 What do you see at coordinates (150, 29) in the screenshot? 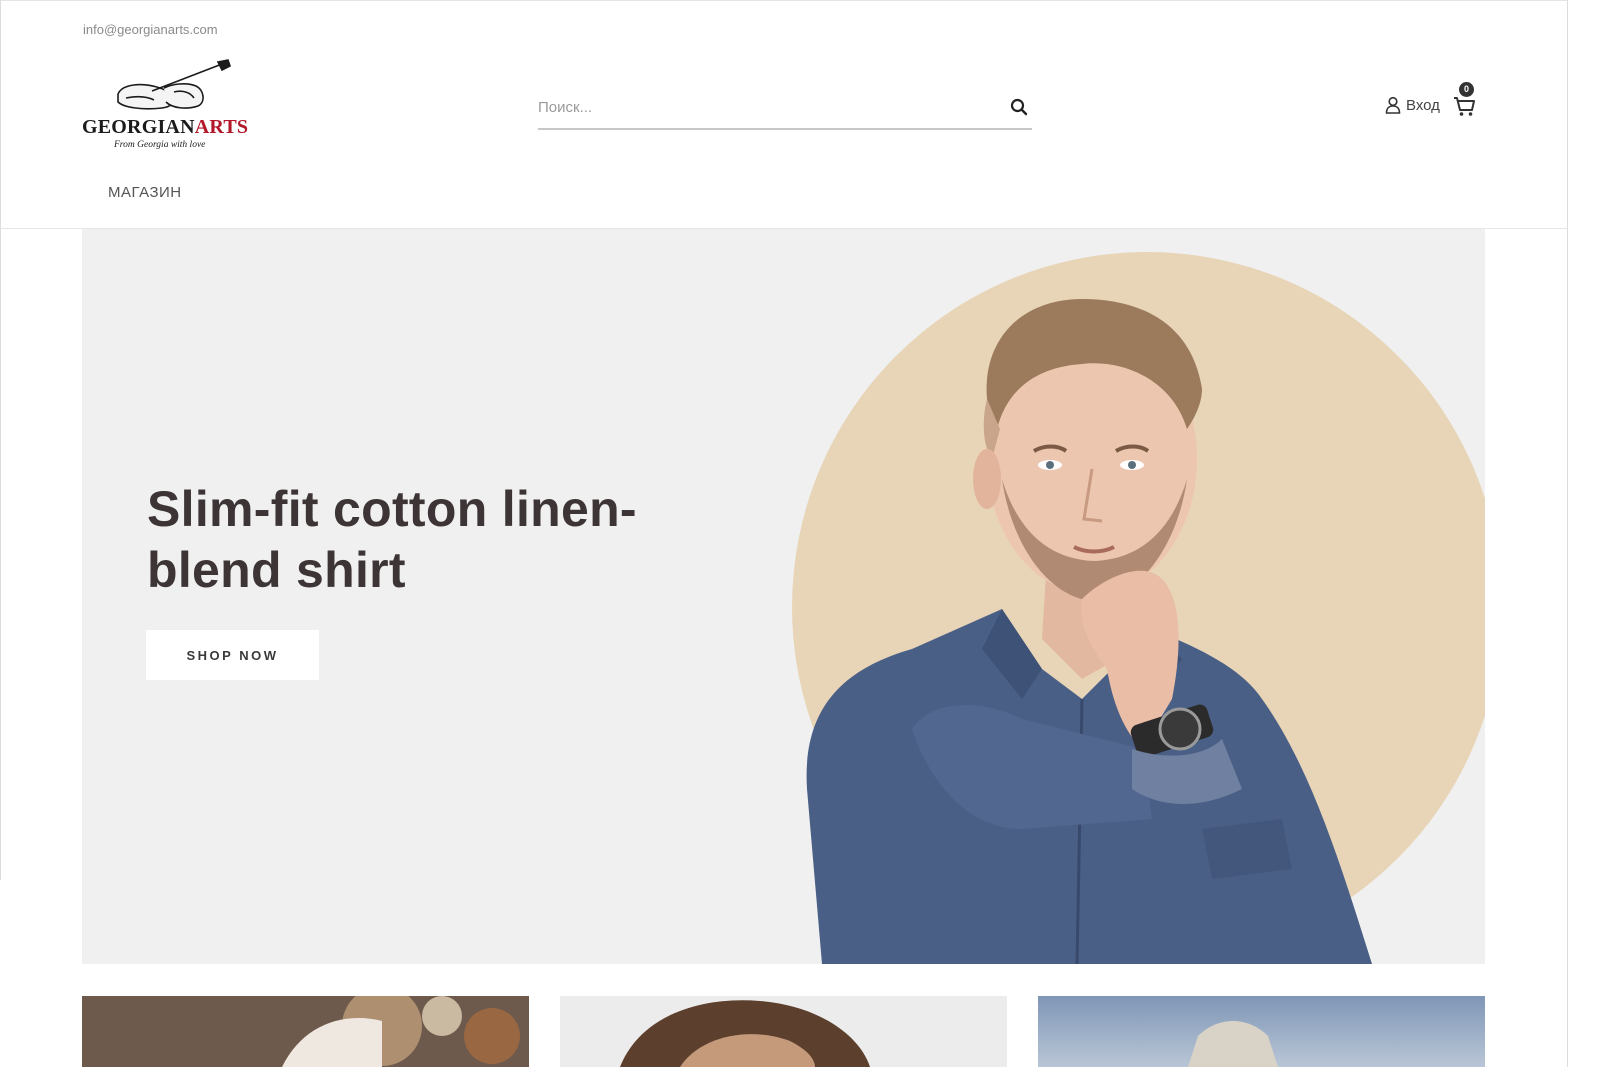
I see `contact-email-link: info@georgianarts.com` at bounding box center [150, 29].